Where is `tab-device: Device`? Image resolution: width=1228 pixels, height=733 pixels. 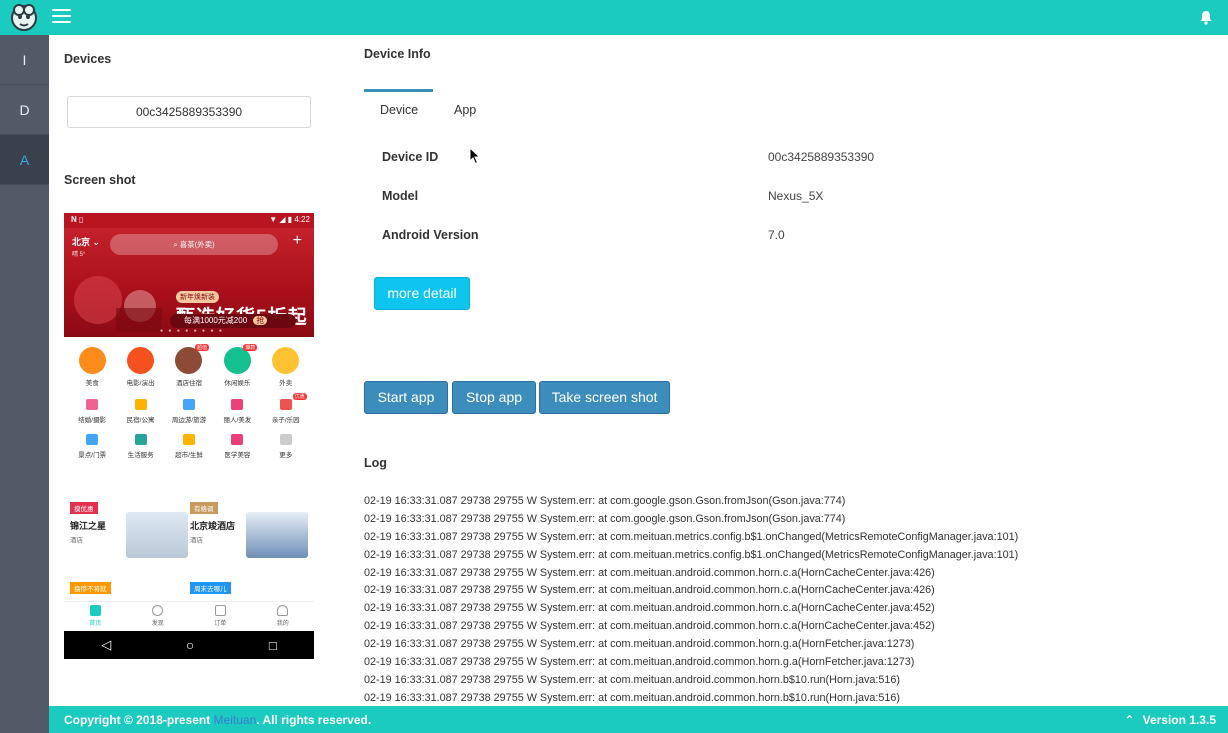 tab-device: Device is located at coordinates (399, 110).